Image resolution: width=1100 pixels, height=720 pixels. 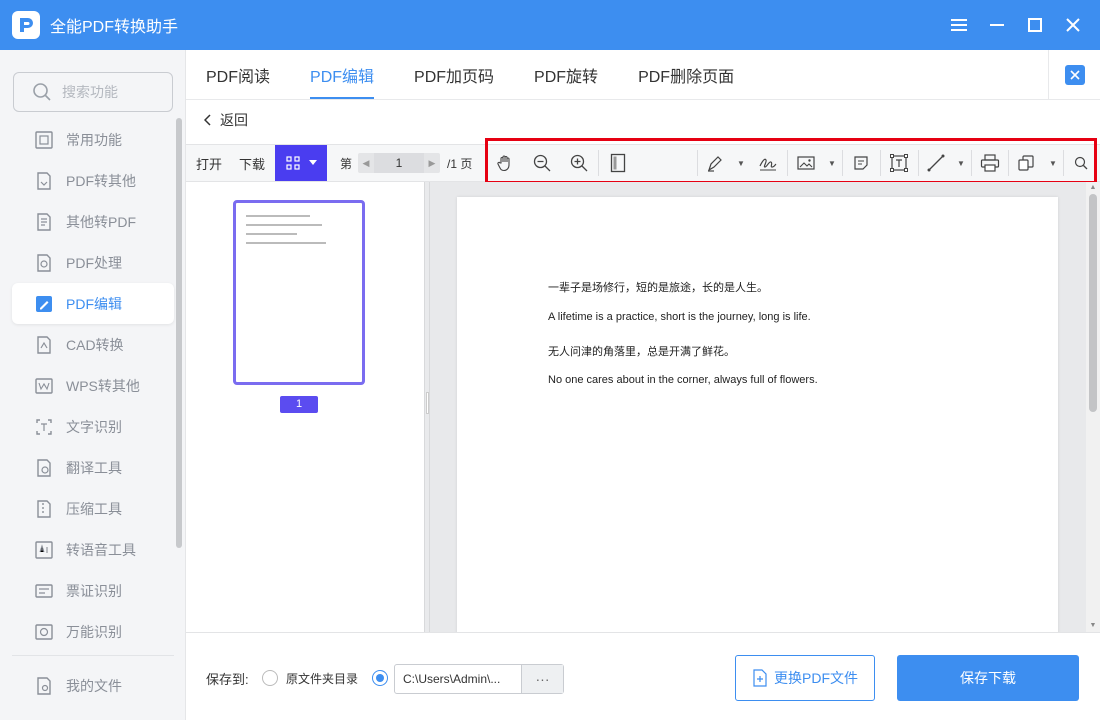 I want to click on minimize-icon, so click(x=997, y=25).